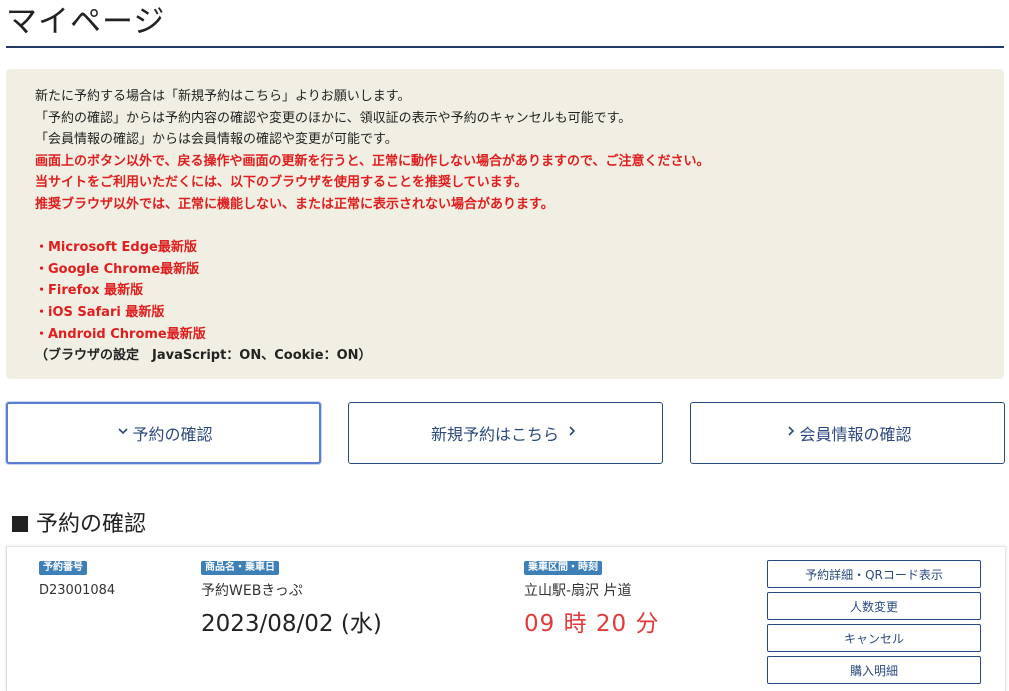  I want to click on section-title: 予約の確認, so click(79, 525).